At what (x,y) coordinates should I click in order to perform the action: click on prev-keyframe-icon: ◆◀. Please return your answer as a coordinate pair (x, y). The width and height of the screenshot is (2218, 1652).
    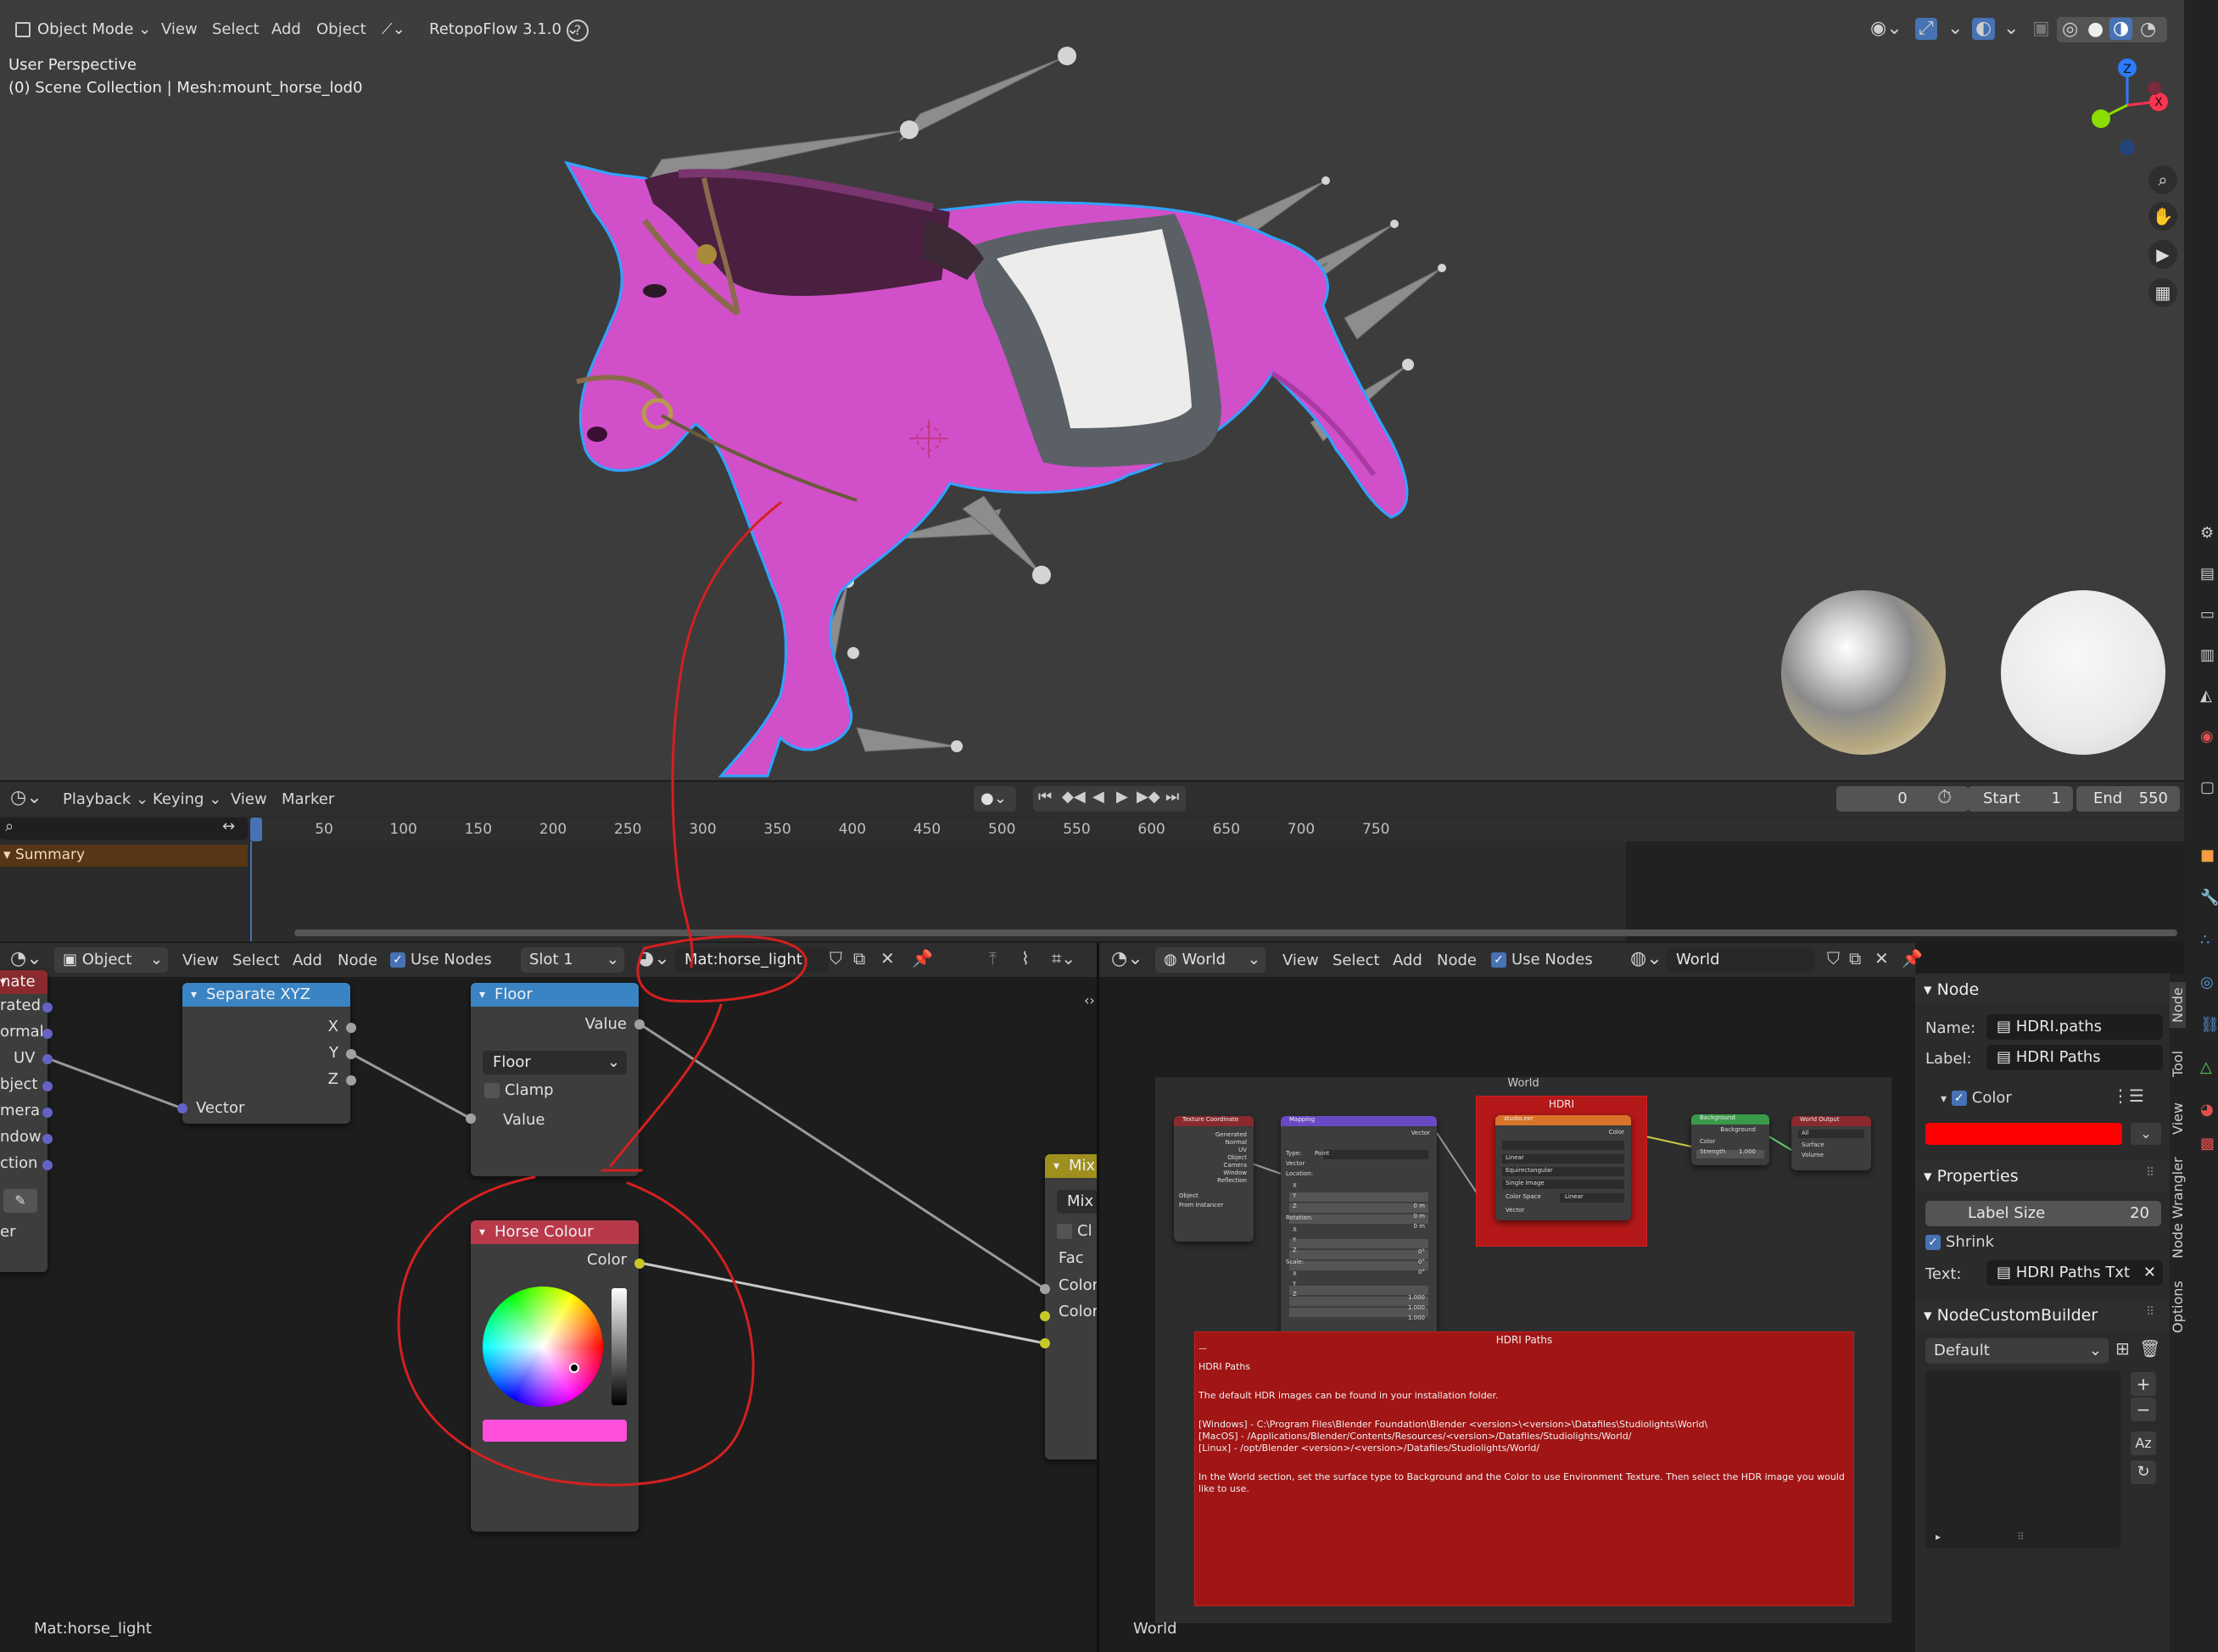
    Looking at the image, I should click on (1074, 798).